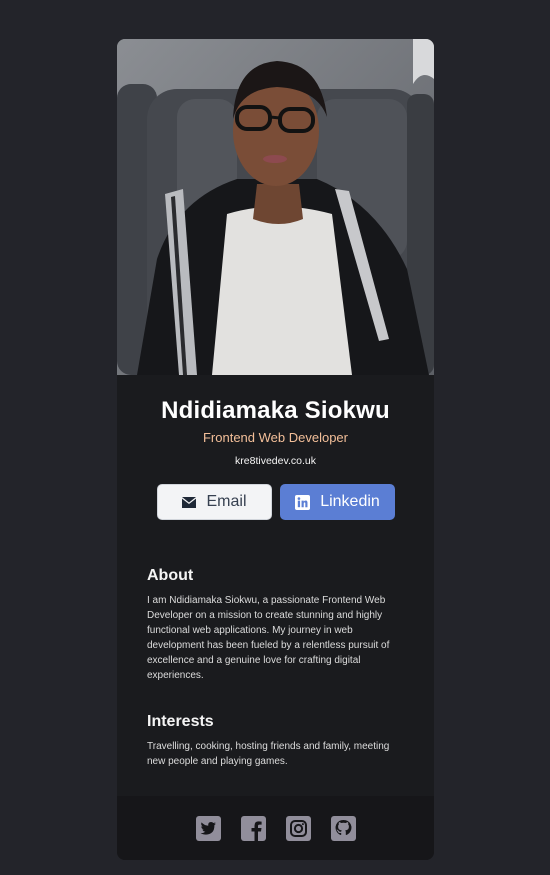 This screenshot has height=875, width=550. I want to click on linkedin-button-label: Linkedin, so click(350, 501).